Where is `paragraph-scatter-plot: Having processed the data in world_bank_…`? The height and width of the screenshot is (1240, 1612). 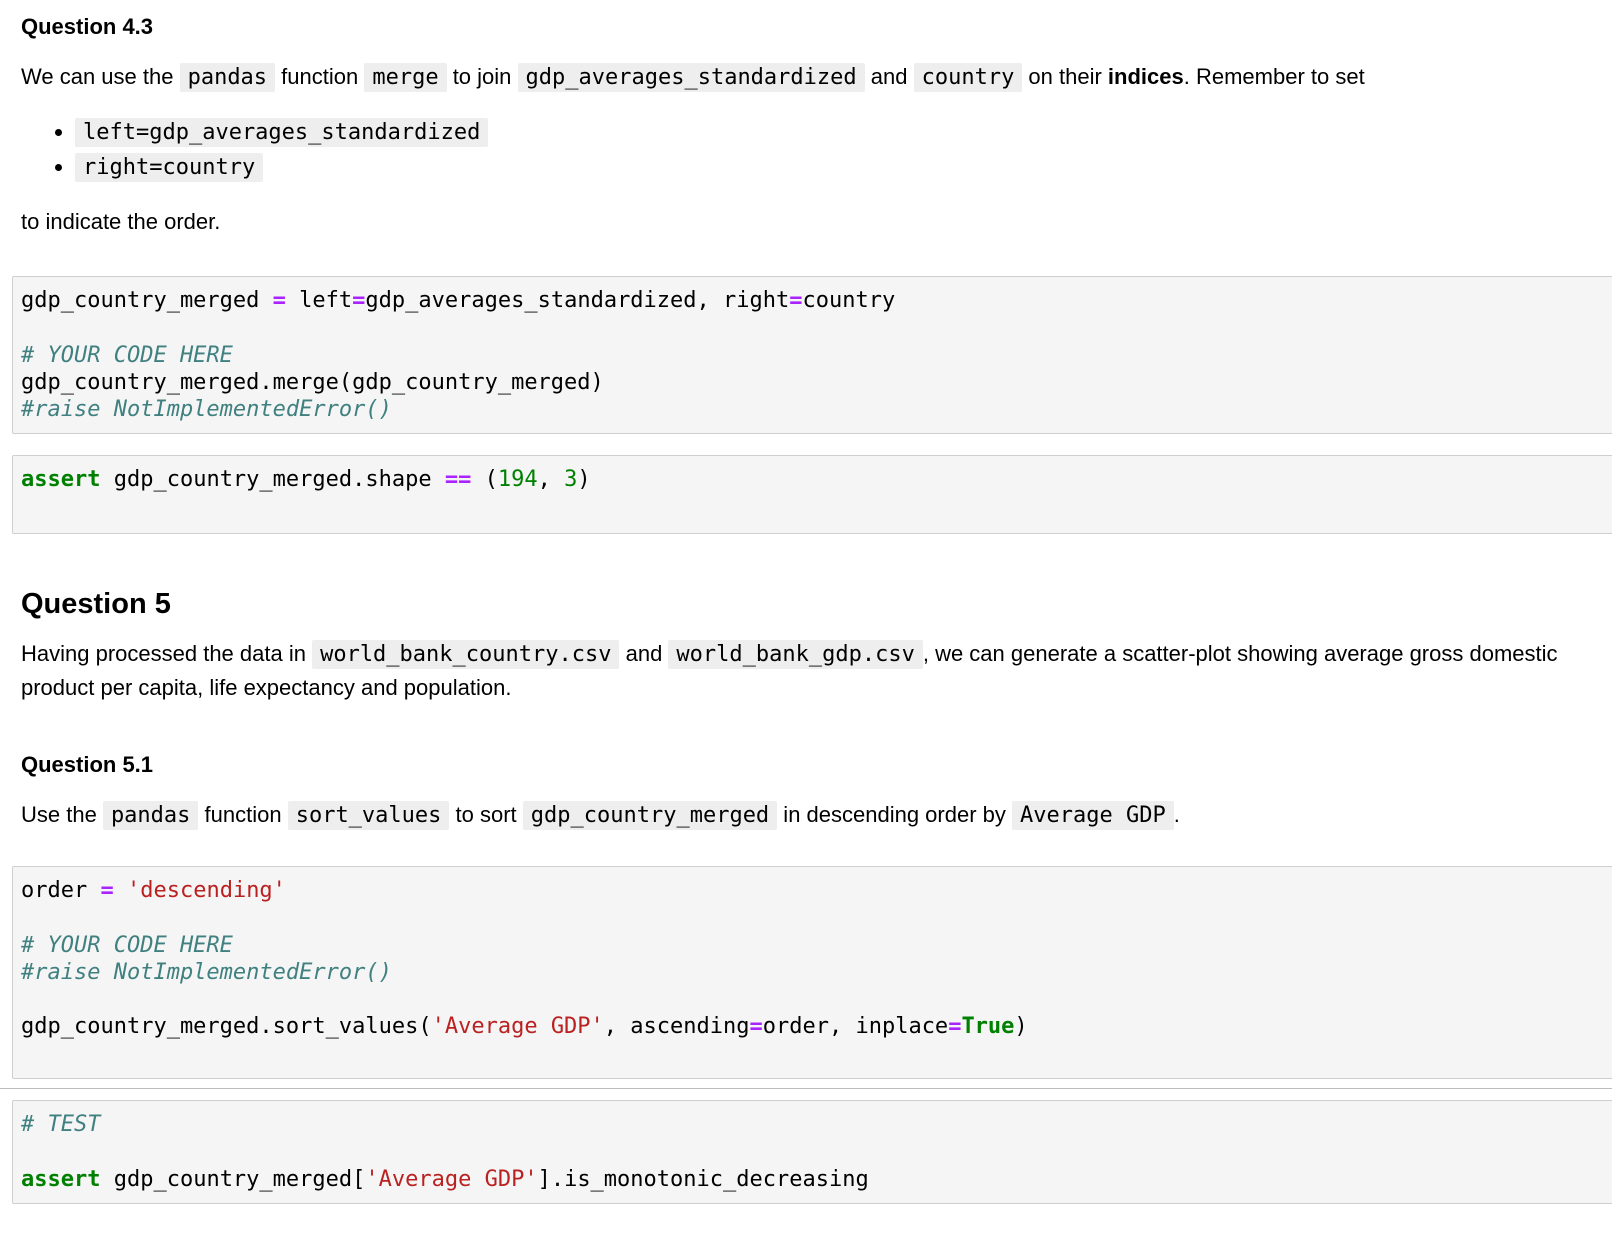 paragraph-scatter-plot: Having processed the data in world_bank_… is located at coordinates (816, 670).